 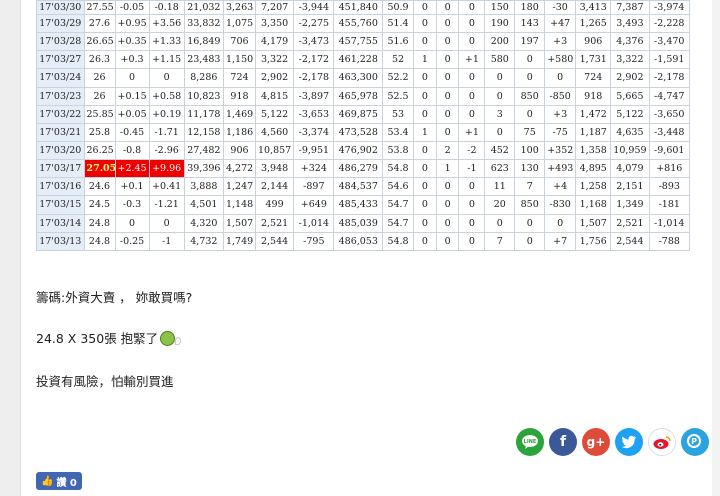 I want to click on table-cell: 11, so click(x=500, y=187).